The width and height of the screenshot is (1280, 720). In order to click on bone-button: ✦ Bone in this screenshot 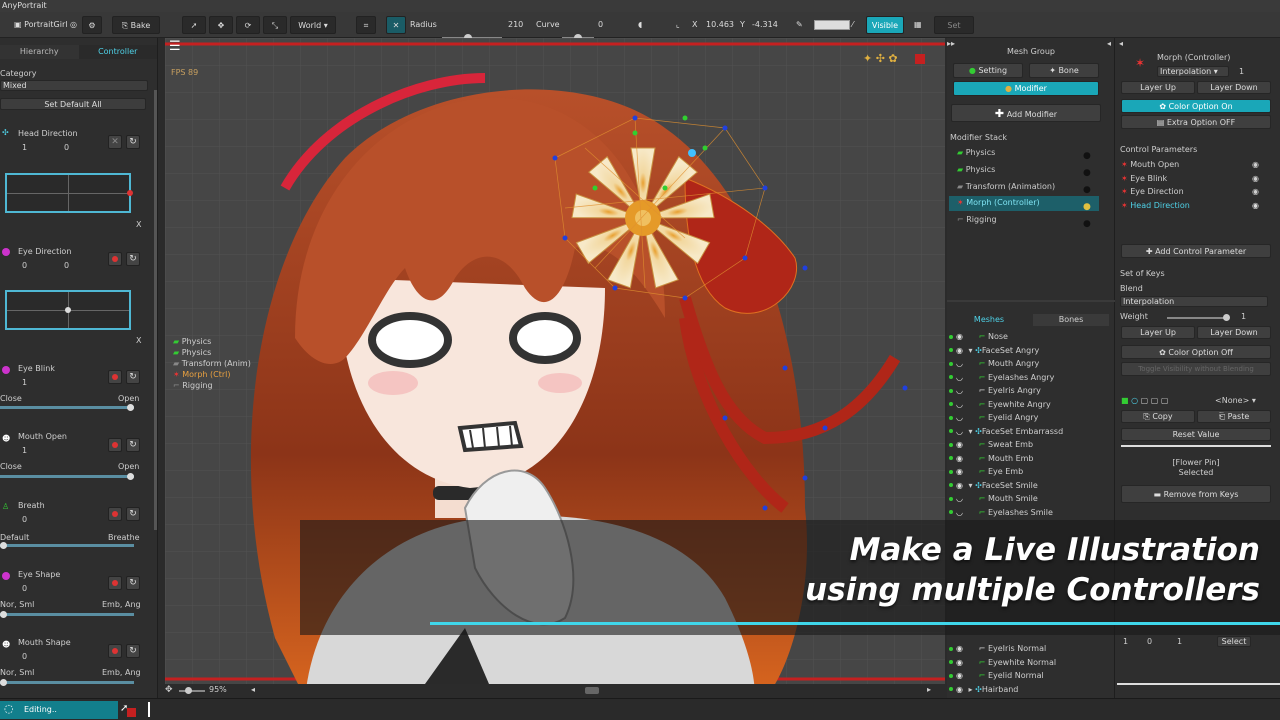, I will do `click(1064, 70)`.